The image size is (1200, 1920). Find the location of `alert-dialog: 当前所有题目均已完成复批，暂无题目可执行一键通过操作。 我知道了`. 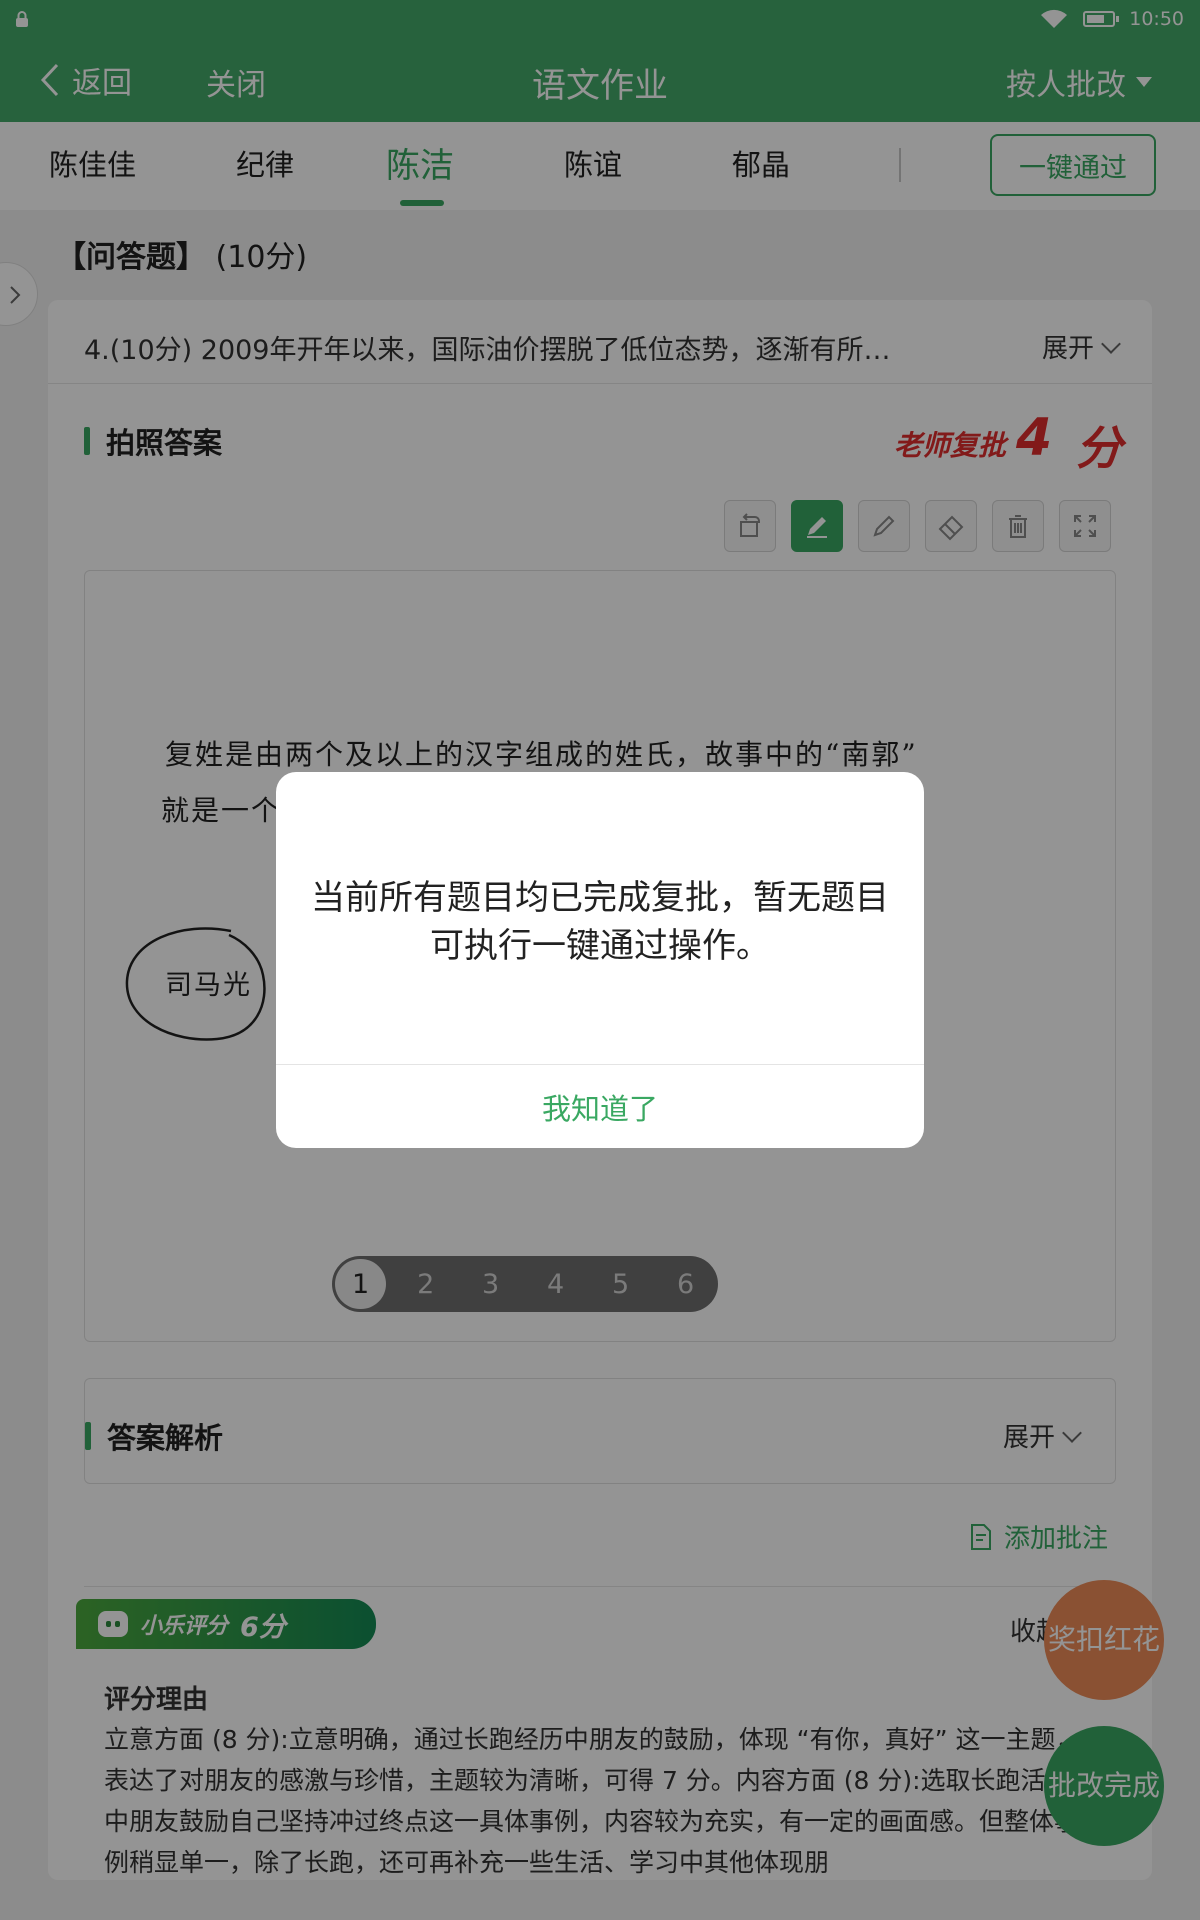

alert-dialog: 当前所有题目均已完成复批，暂无题目可执行一键通过操作。 我知道了 is located at coordinates (600, 960).